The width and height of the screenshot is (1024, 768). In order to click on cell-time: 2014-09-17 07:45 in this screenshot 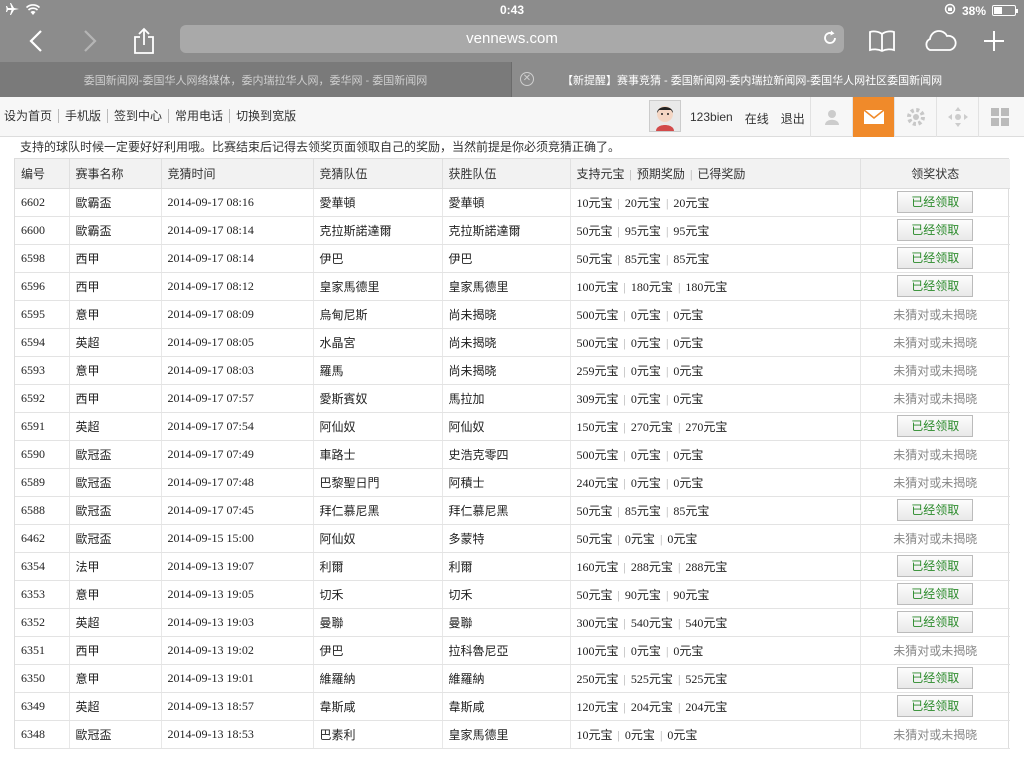, I will do `click(237, 510)`.